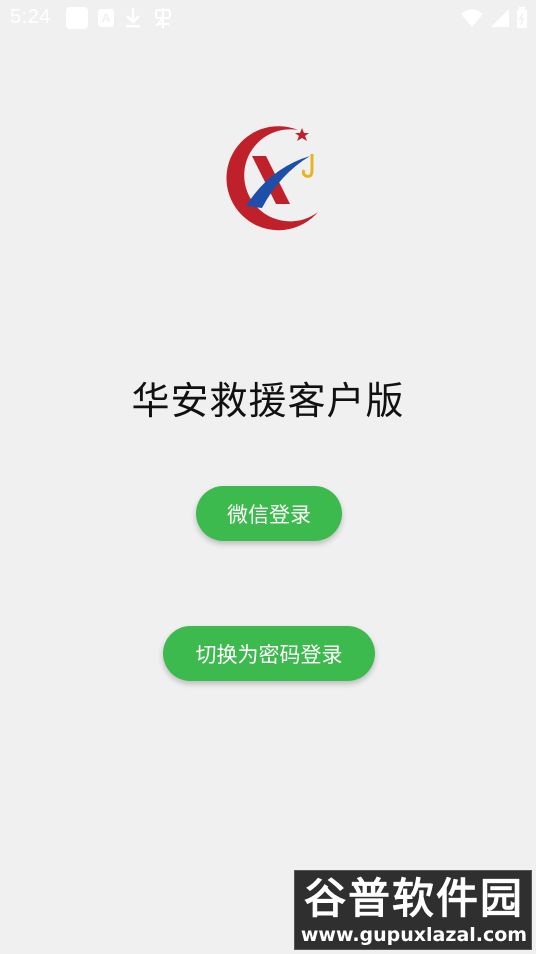 The width and height of the screenshot is (536, 954). What do you see at coordinates (77, 18) in the screenshot?
I see `app-square-icon` at bounding box center [77, 18].